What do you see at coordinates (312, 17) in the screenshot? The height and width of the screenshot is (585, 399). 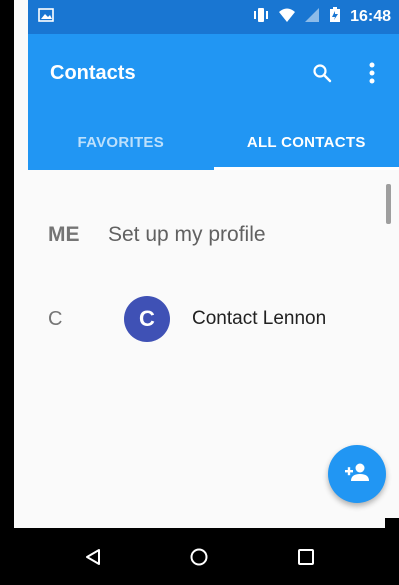 I see `signal-icon` at bounding box center [312, 17].